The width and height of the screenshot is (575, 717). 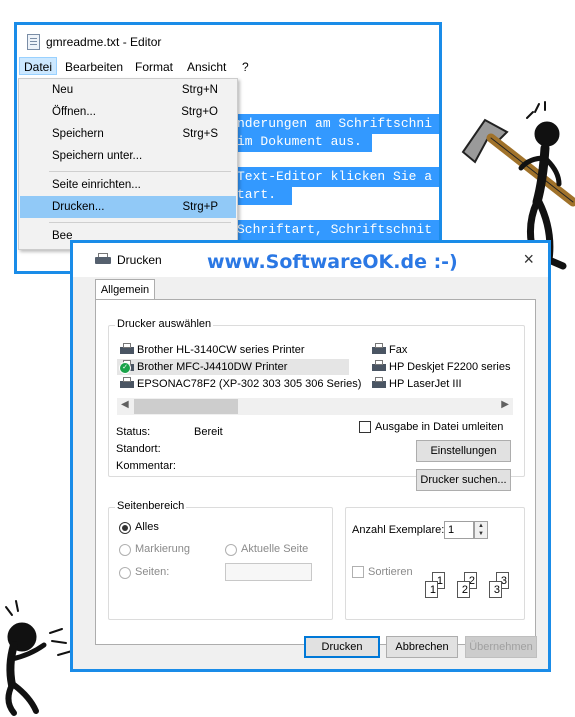 I want to click on dialog-titlebar: Drucken www.SoftwareOK.de :-) ×, so click(x=310, y=260).